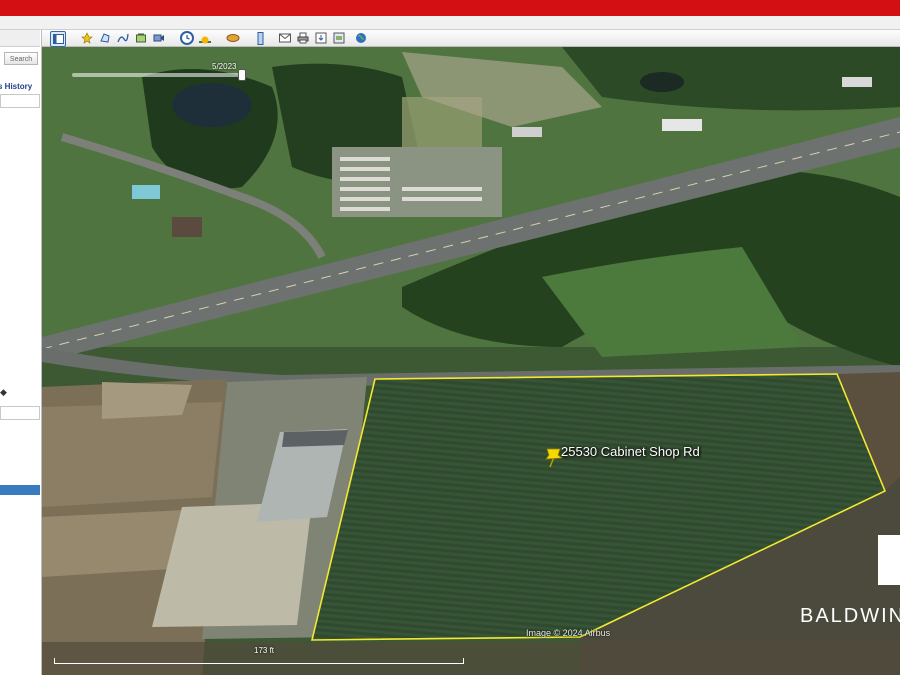  What do you see at coordinates (20, 101) in the screenshot?
I see `search-results-box` at bounding box center [20, 101].